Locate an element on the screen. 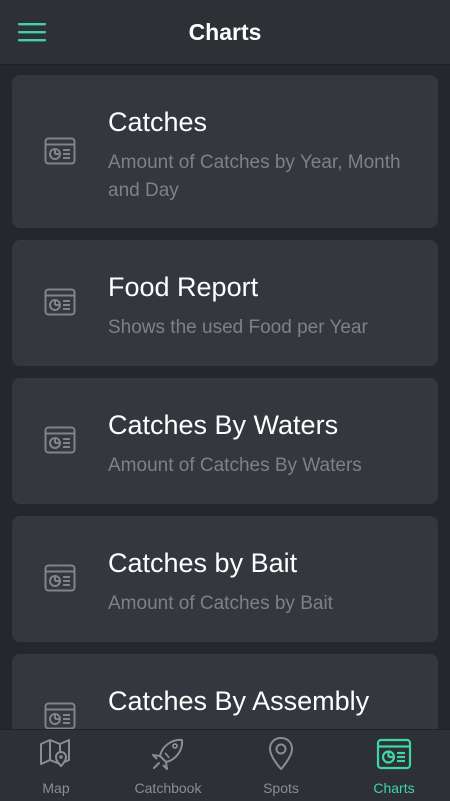  tab-charts: Charts is located at coordinates (394, 765).